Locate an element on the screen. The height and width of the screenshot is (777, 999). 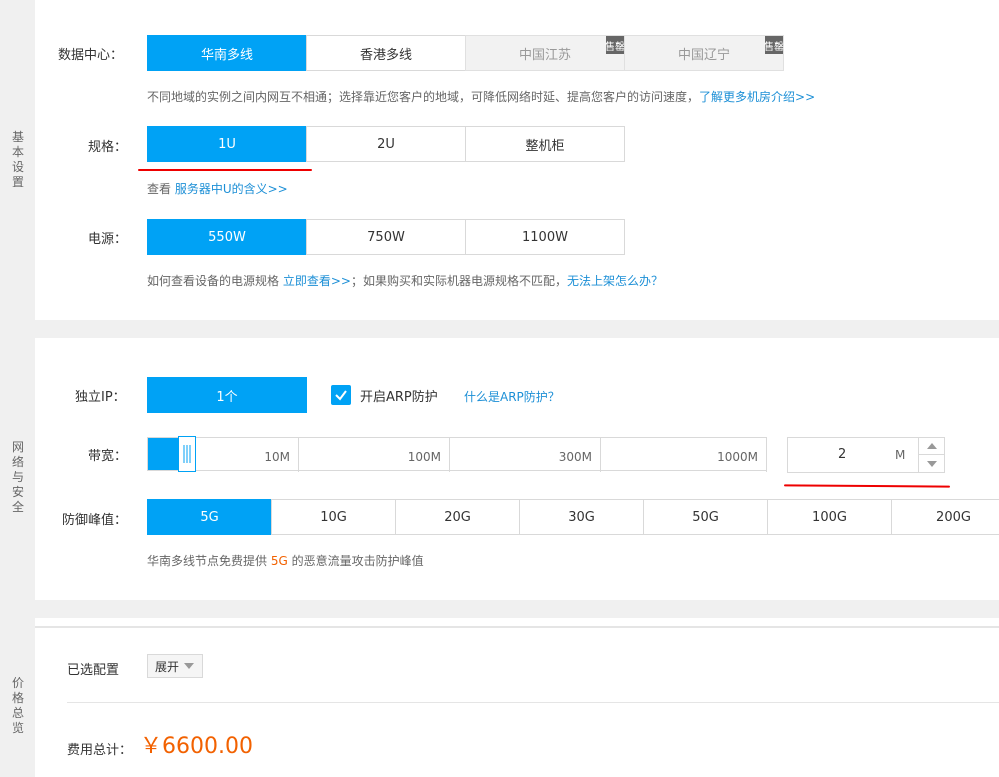
slider-tick-100m: 100M is located at coordinates (374, 455).